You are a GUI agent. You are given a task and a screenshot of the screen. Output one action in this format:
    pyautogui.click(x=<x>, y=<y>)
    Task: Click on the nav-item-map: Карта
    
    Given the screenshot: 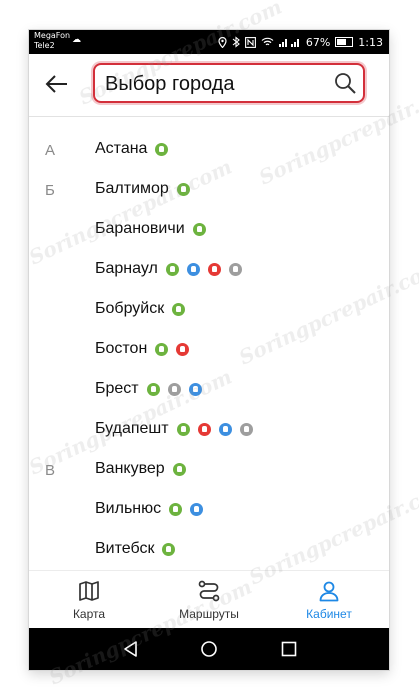 What is the action you would take?
    pyautogui.click(x=89, y=600)
    